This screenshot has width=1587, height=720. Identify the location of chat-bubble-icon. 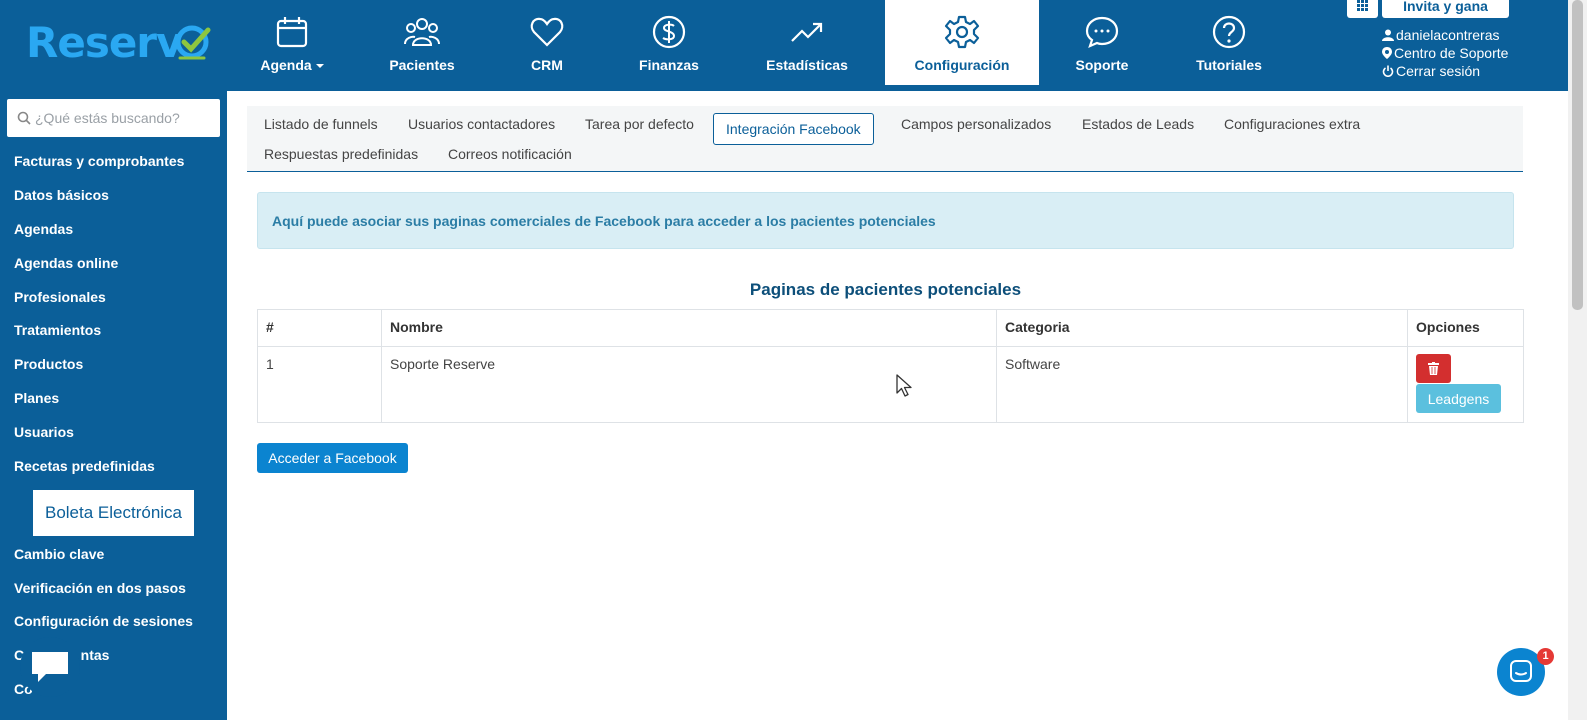
(50, 667).